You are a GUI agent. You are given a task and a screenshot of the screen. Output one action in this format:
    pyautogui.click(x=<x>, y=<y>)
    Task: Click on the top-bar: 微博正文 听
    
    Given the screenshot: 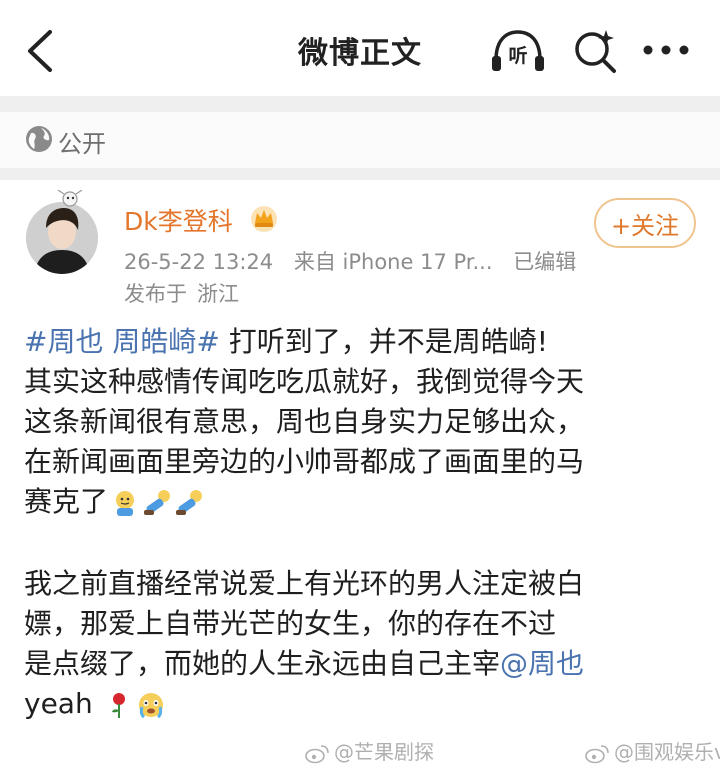 What is the action you would take?
    pyautogui.click(x=360, y=48)
    